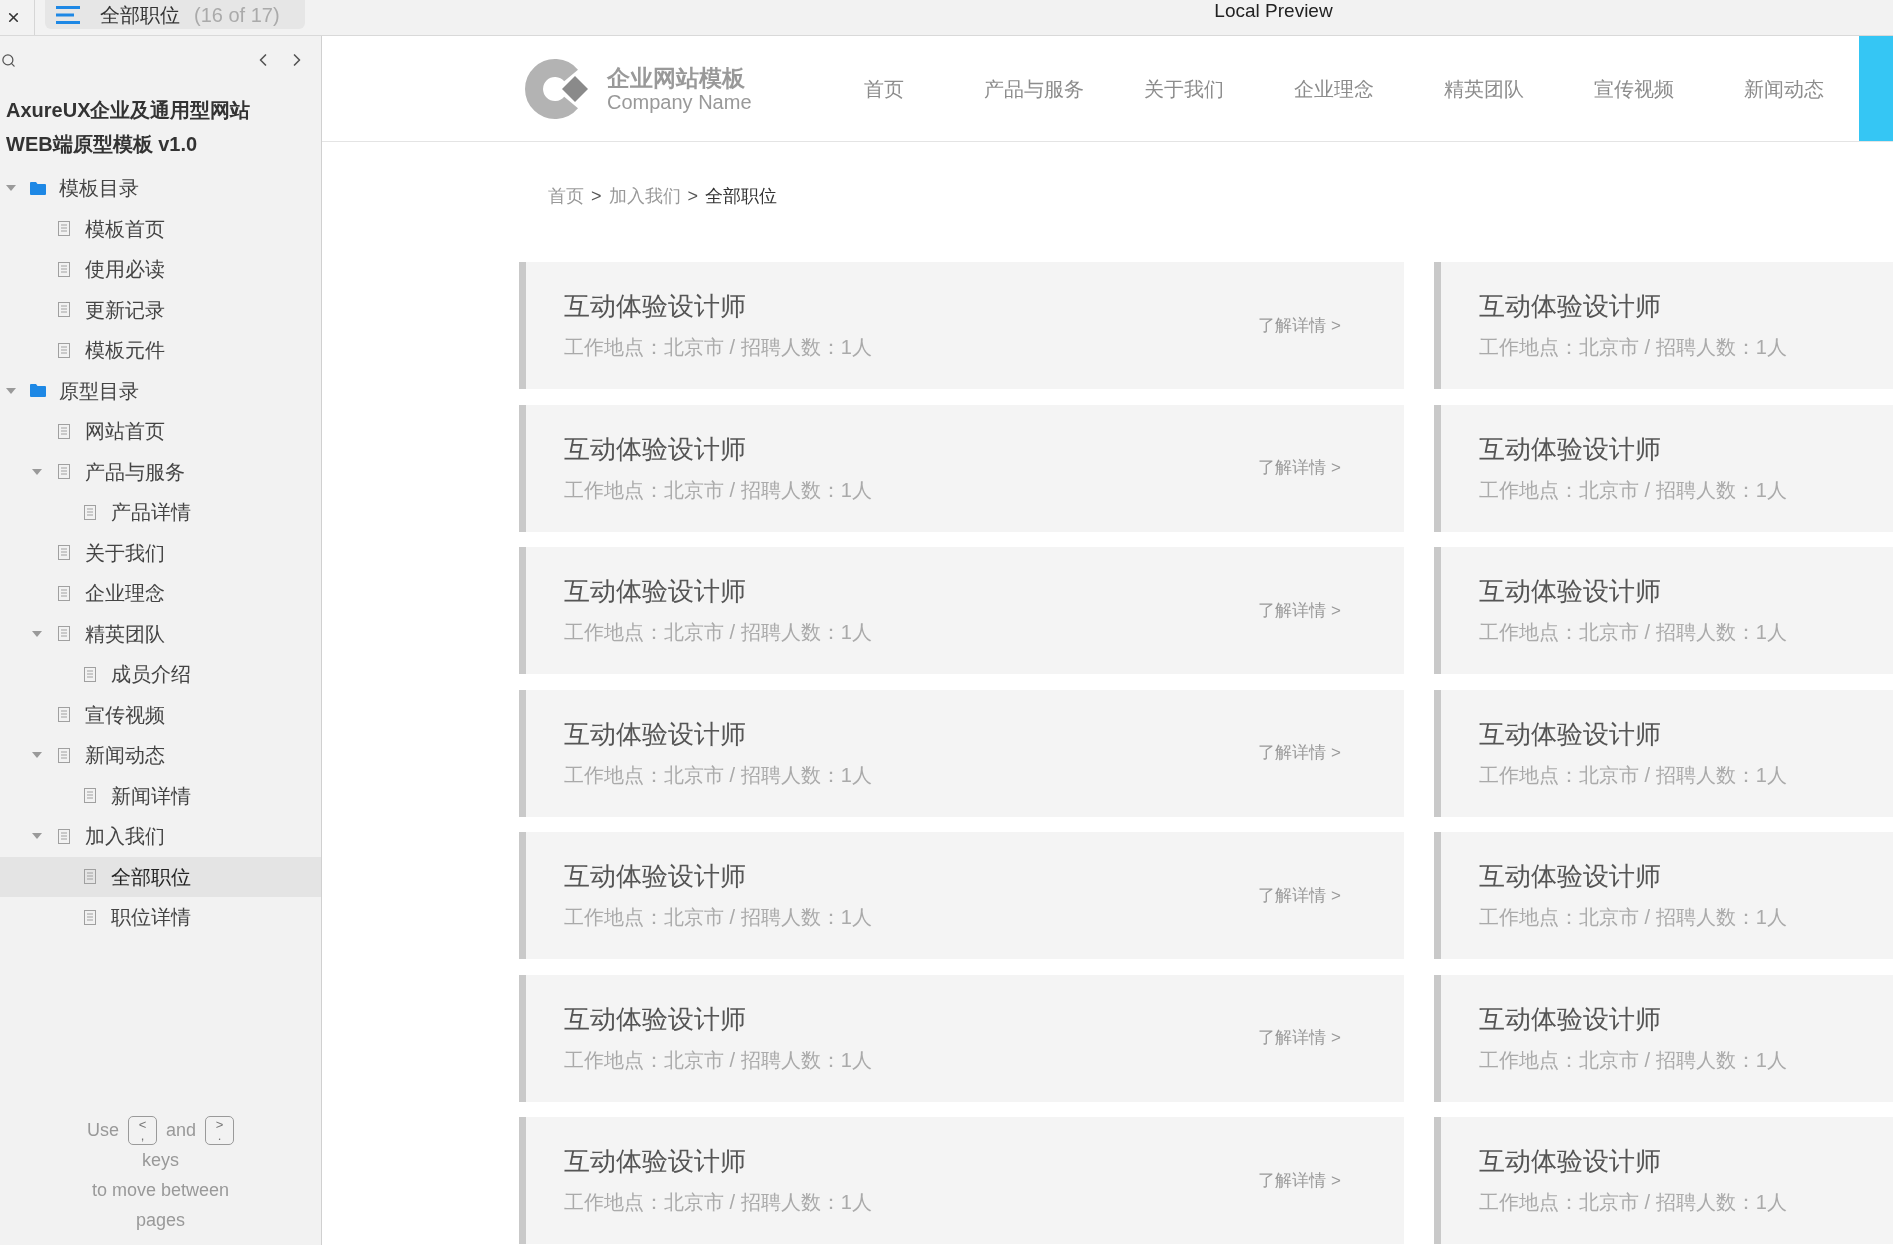 The image size is (1893, 1245). What do you see at coordinates (1334, 88) in the screenshot?
I see `nav-item: 企业理念` at bounding box center [1334, 88].